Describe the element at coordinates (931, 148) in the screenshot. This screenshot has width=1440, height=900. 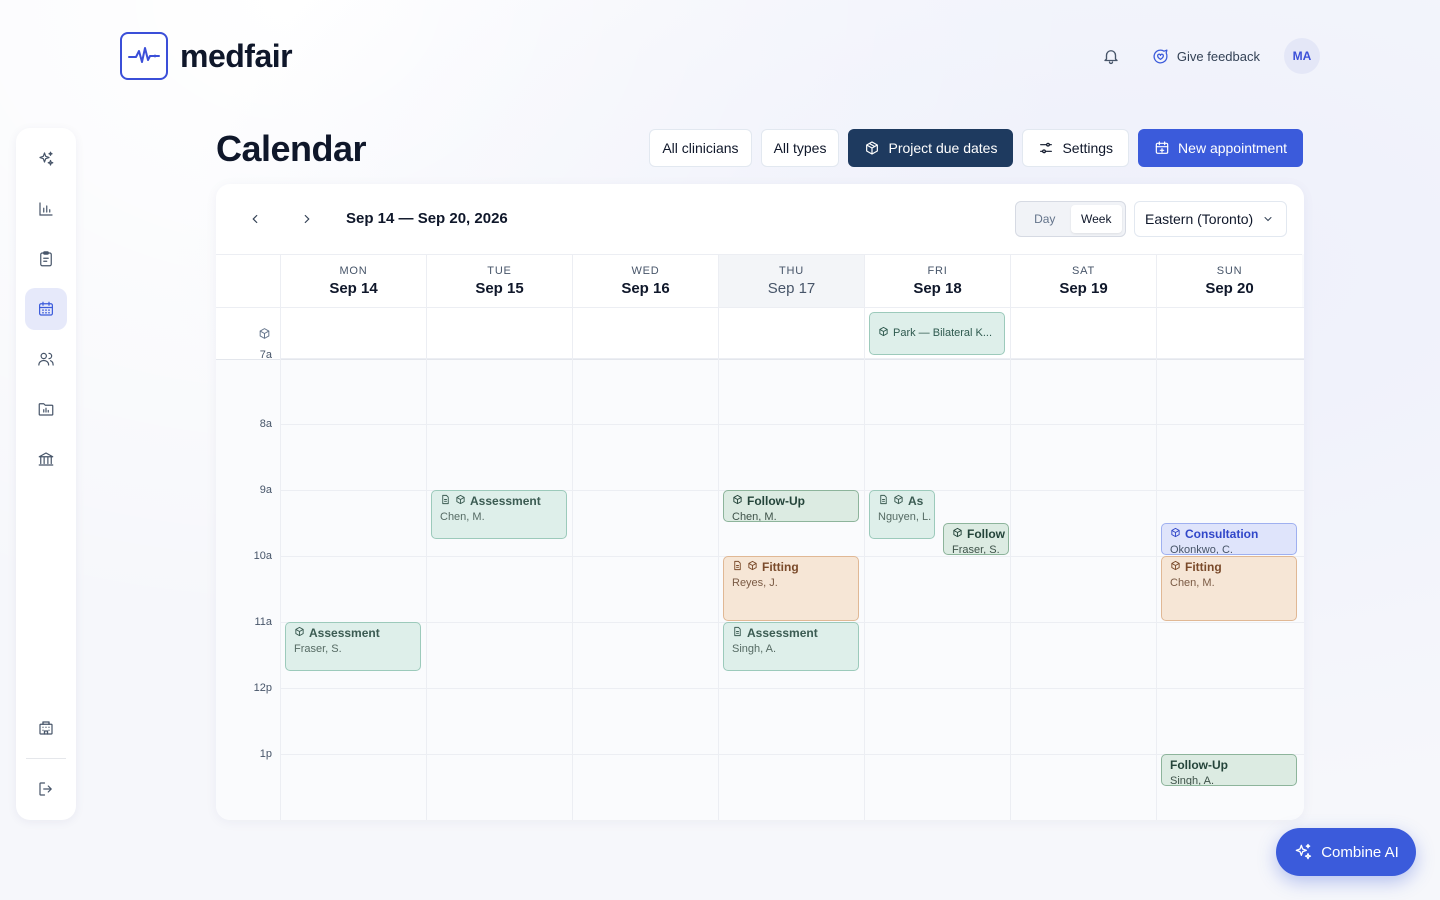
I see `project-due-dates-button: Project due dates` at that location.